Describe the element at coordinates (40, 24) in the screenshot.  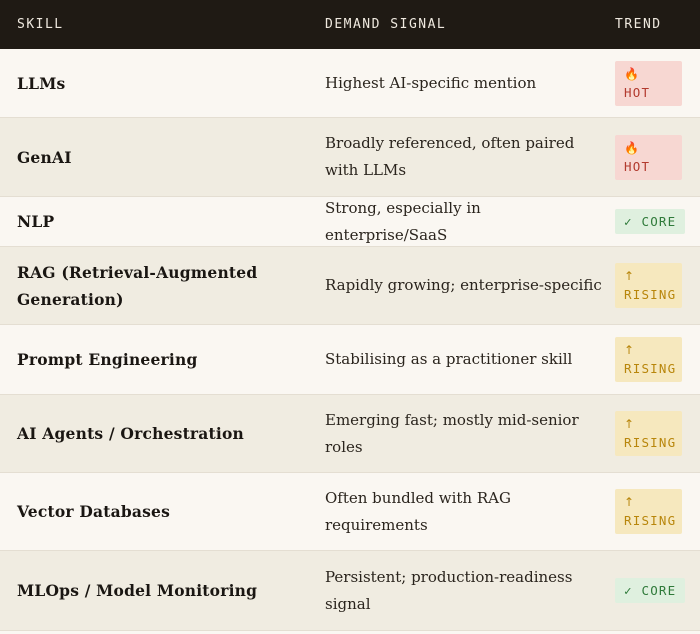
I see `header-skill: SKILL` at that location.